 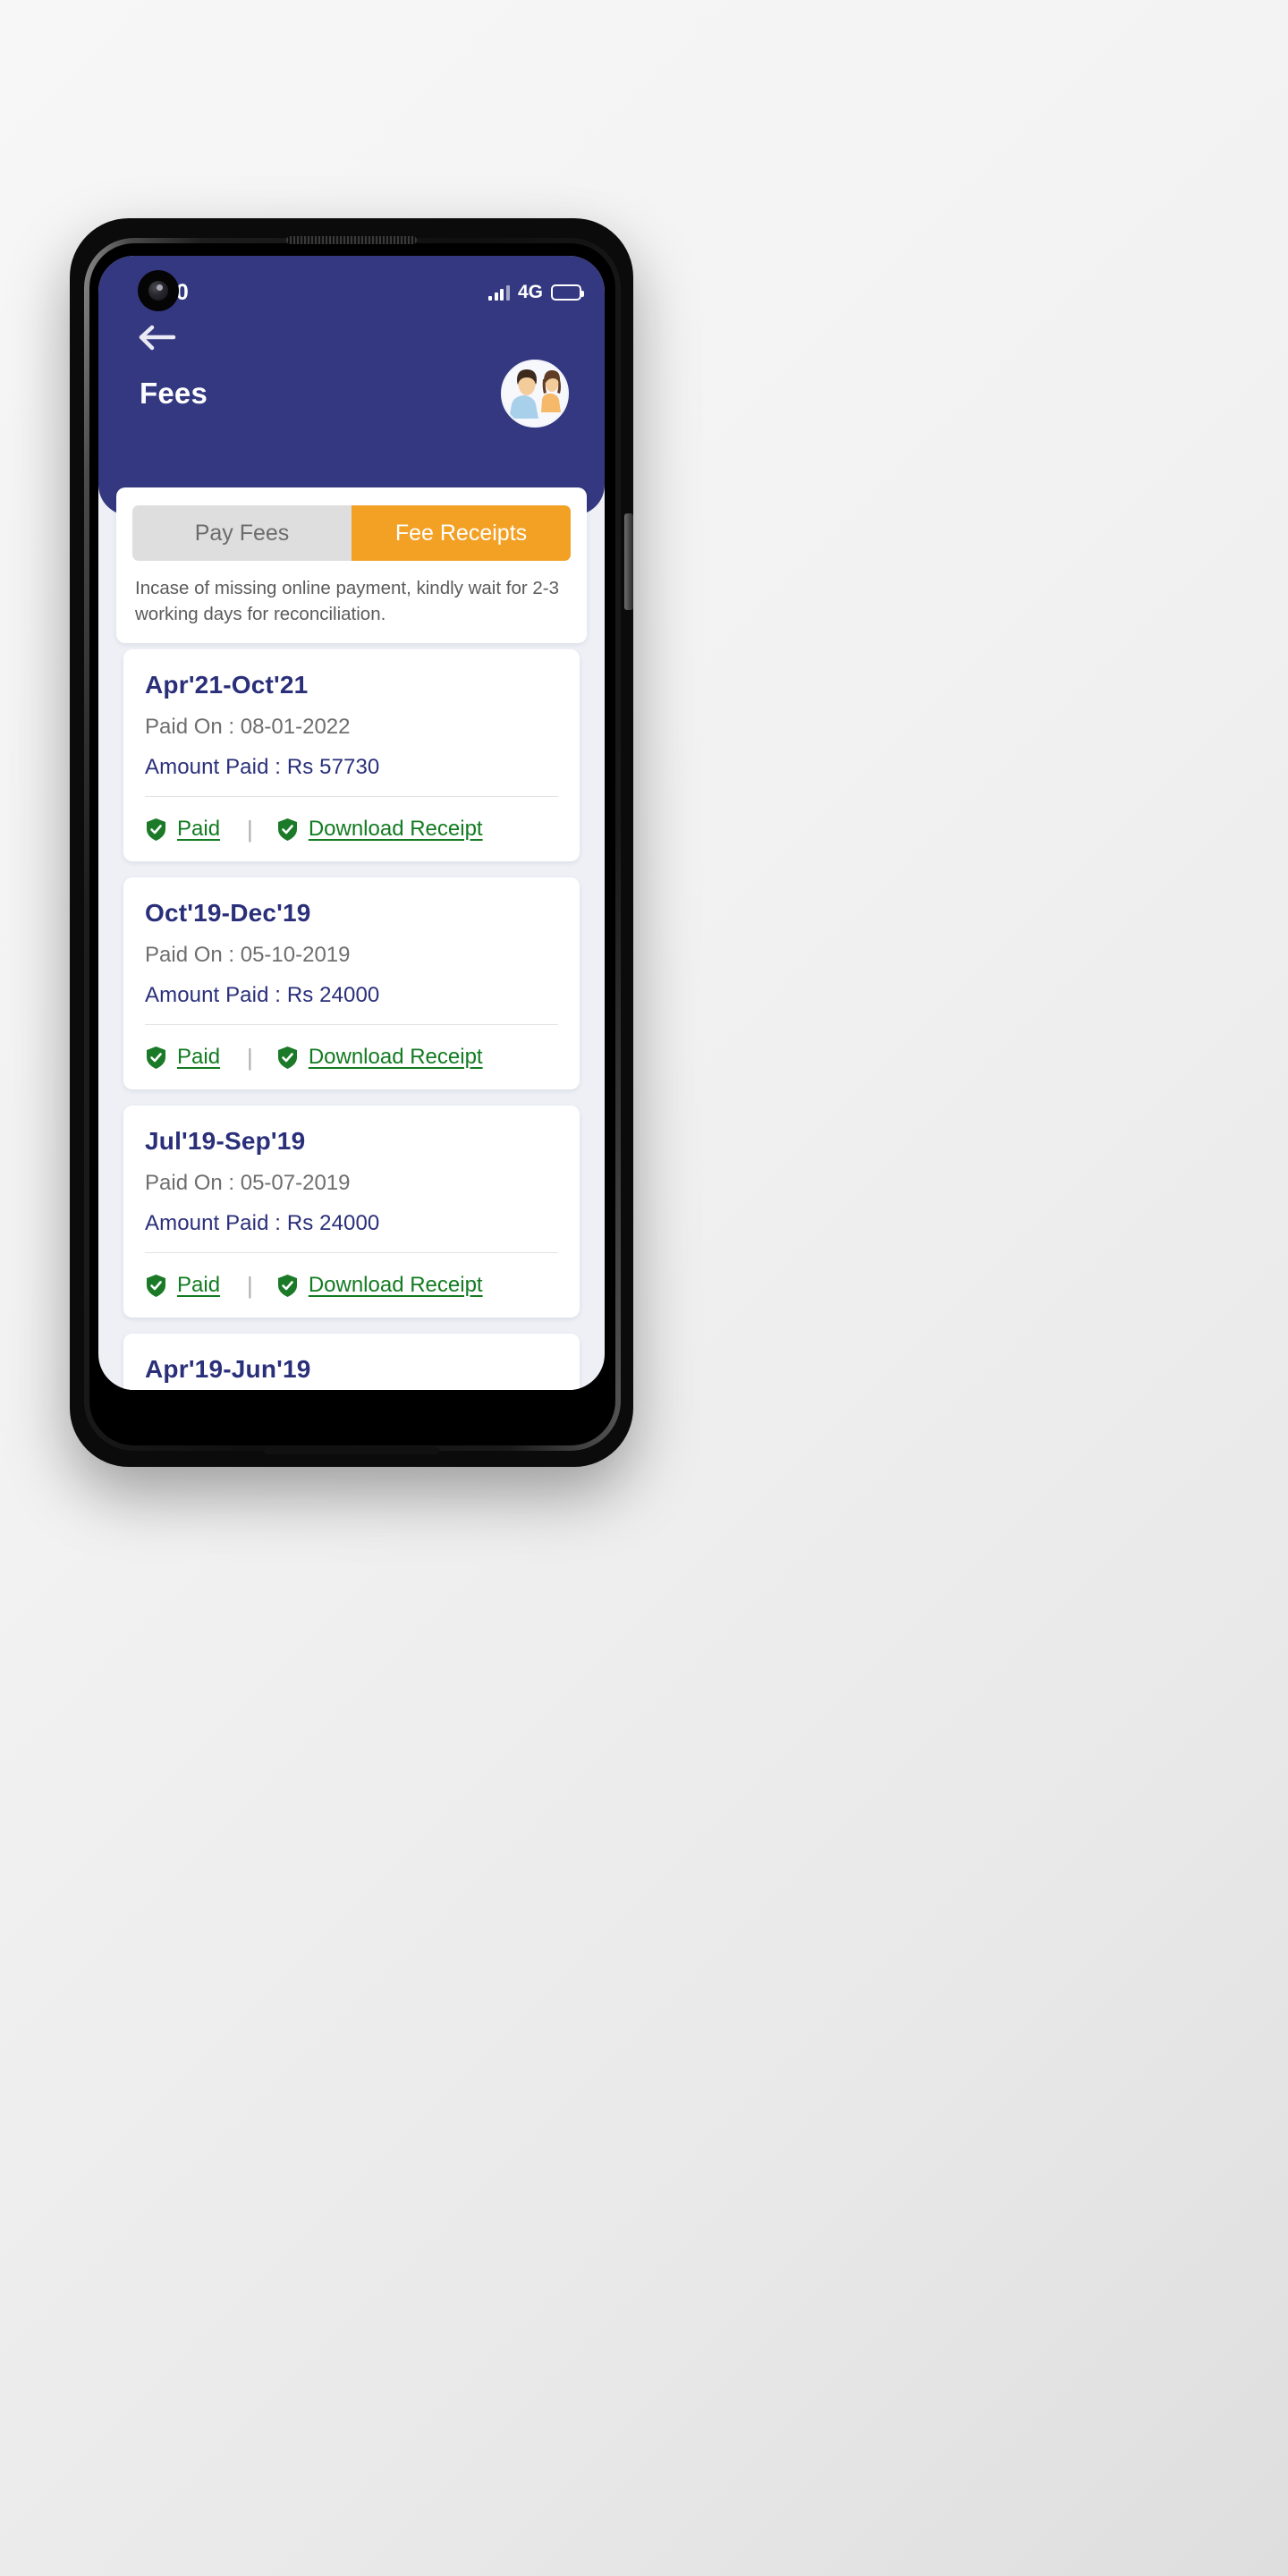 I want to click on receipt-amount: Amount Paid : Rs 57730, so click(x=262, y=767).